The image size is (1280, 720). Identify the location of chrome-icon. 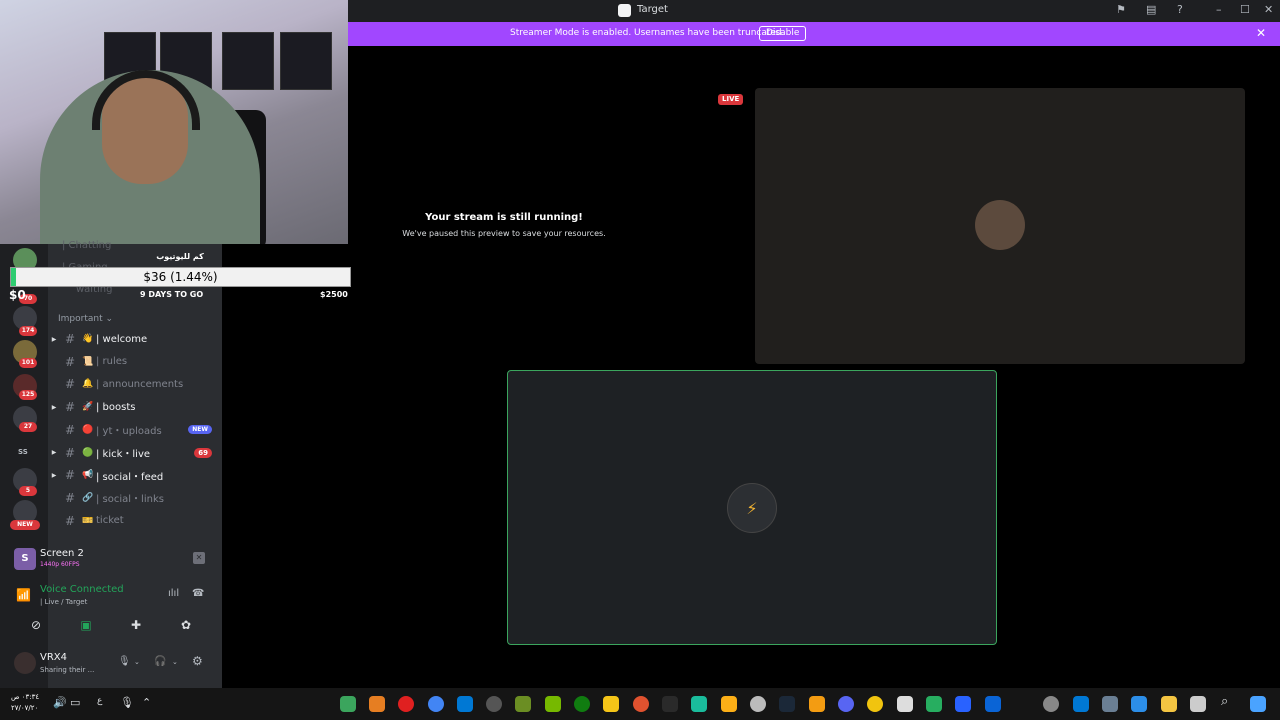
(436, 704).